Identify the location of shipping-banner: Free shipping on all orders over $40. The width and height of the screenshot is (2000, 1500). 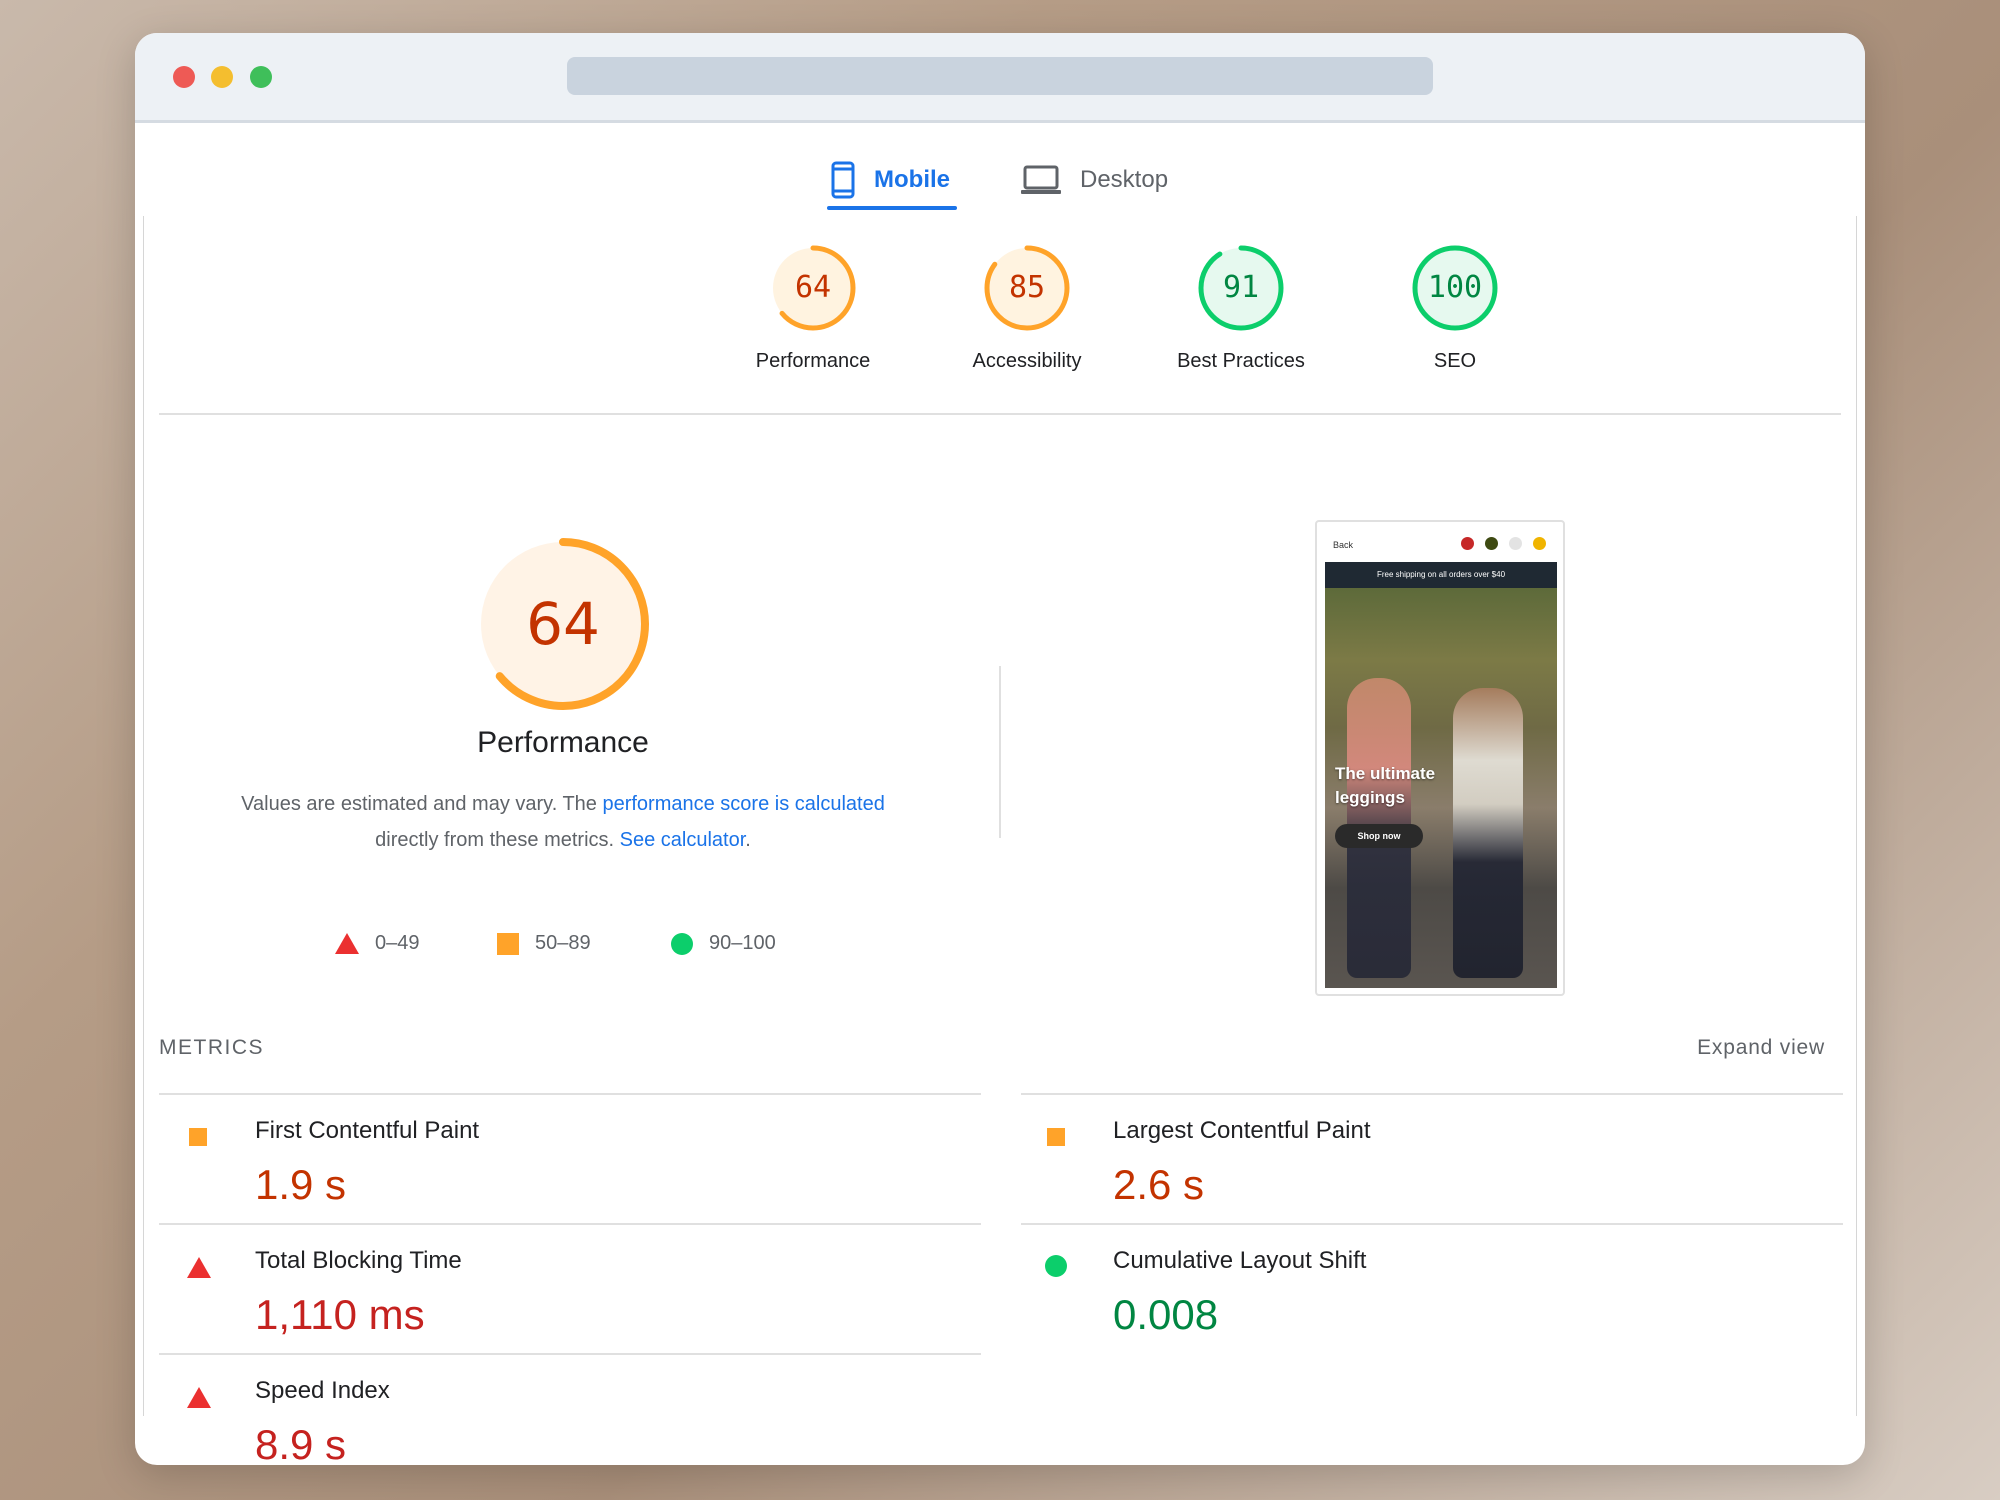
(1441, 575).